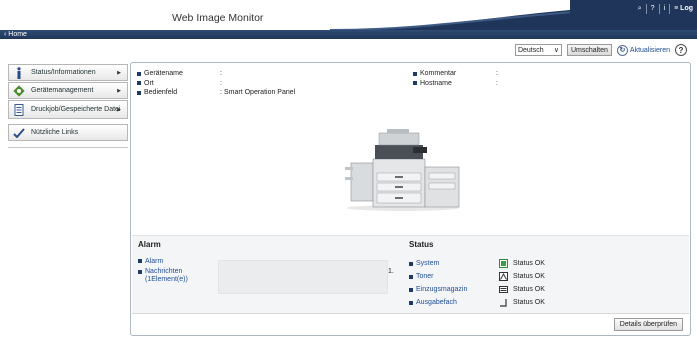 This screenshot has width=697, height=349. Describe the element at coordinates (260, 92) in the screenshot. I see `info-value: Smart Operation Panel` at that location.